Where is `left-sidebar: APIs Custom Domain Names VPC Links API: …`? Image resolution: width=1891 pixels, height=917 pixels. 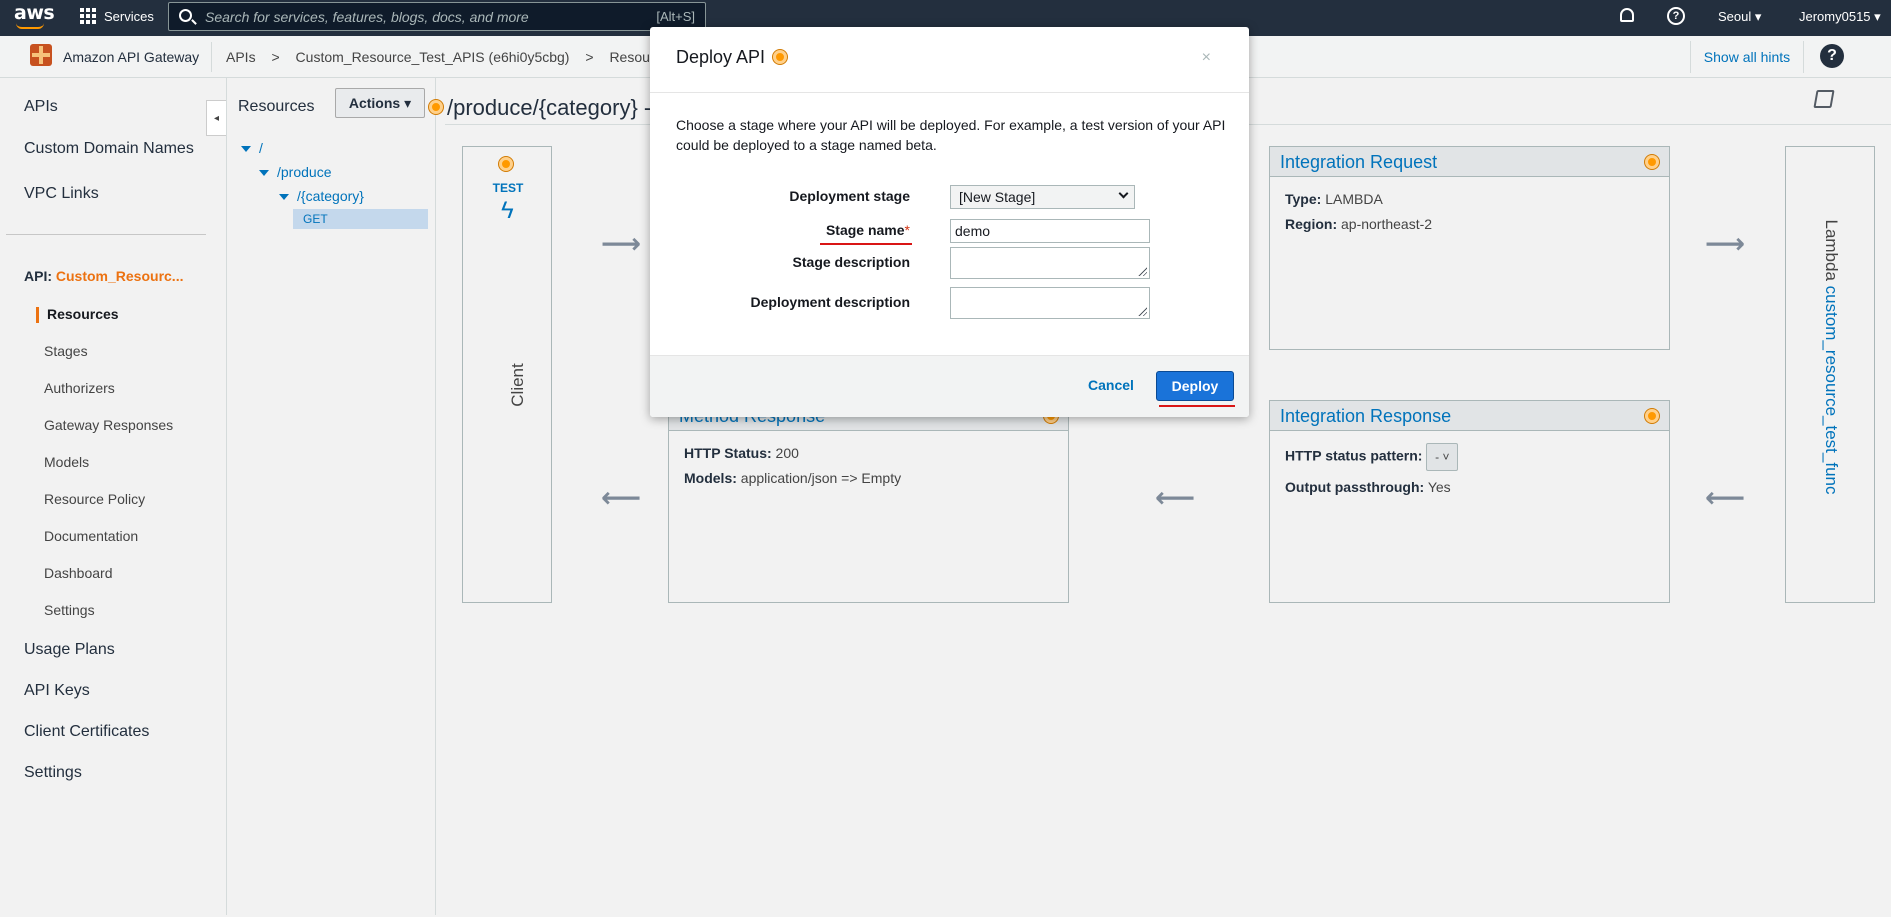 left-sidebar: APIs Custom Domain Names VPC Links API: … is located at coordinates (103, 496).